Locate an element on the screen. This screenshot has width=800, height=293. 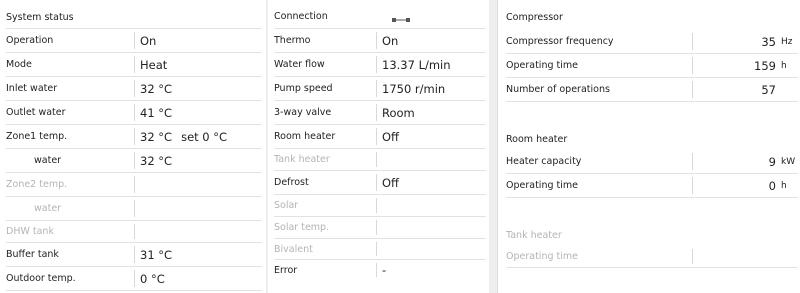
status-row-outlet-water: Outlet water 41 °C is located at coordinates (134, 113).